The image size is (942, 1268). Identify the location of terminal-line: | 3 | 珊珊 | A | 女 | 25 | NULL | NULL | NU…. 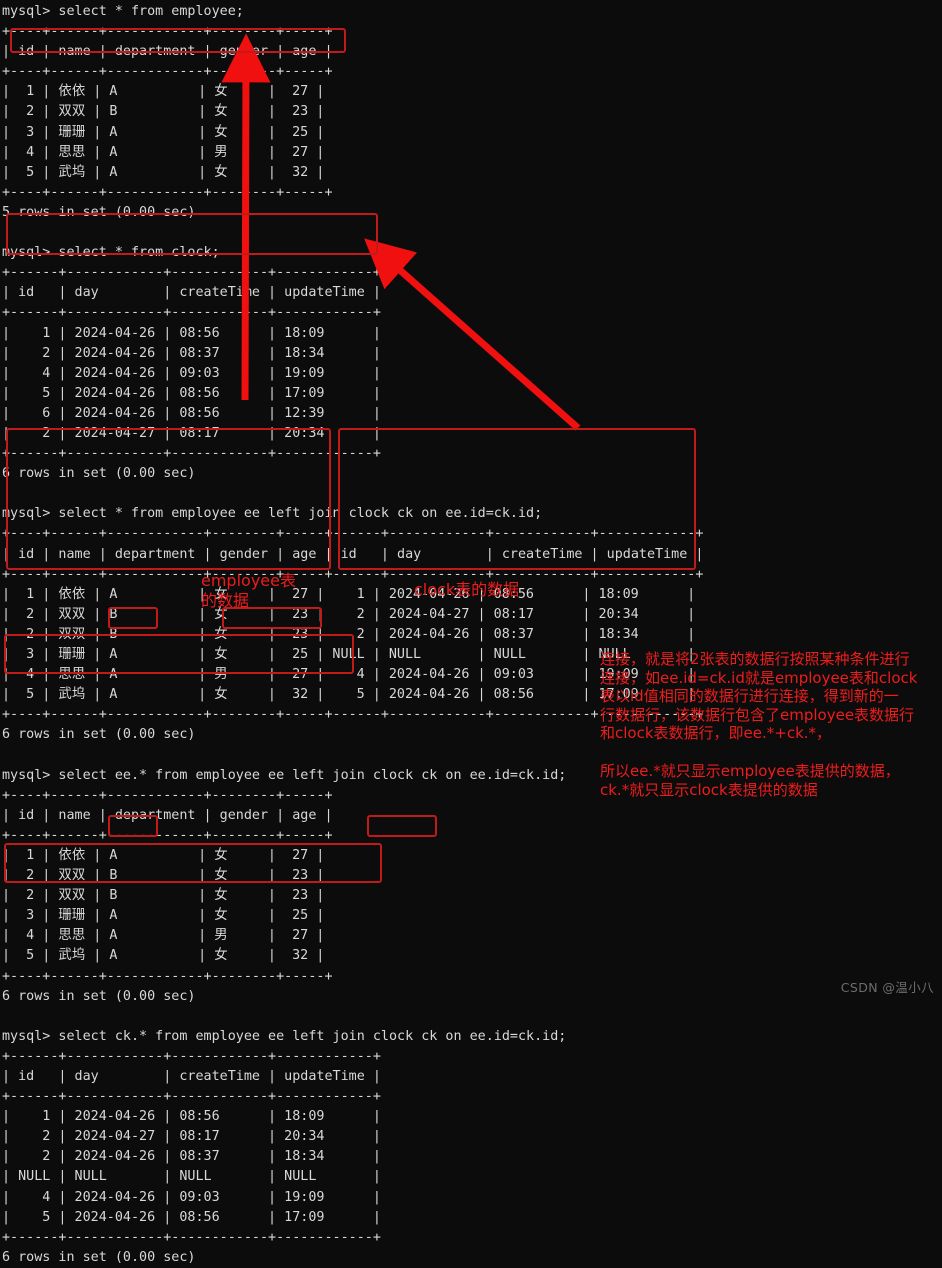
(349, 654).